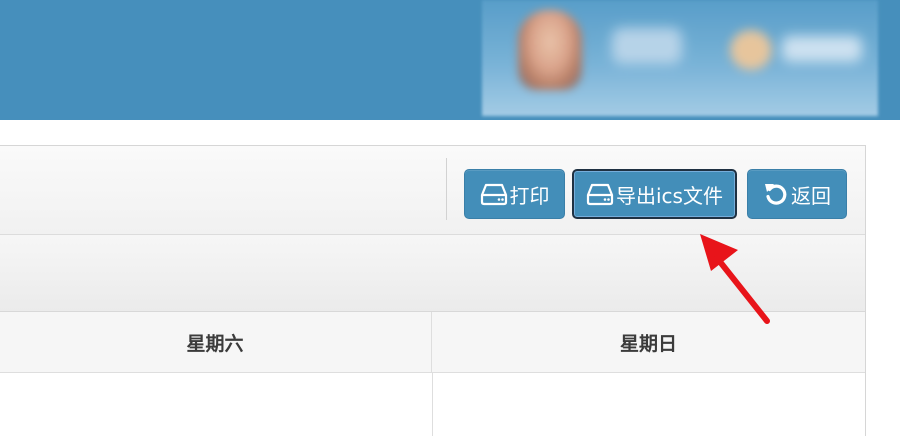 This screenshot has width=900, height=436. What do you see at coordinates (550, 50) in the screenshot?
I see `avatar` at bounding box center [550, 50].